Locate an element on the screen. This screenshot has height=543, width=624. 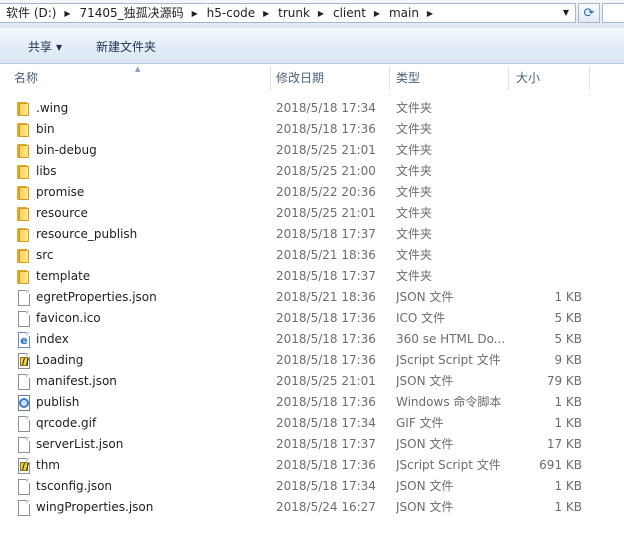
file-row: qrcode.gif 2018/5/18 17:34 GIF 文件 1 KB is located at coordinates (312, 423).